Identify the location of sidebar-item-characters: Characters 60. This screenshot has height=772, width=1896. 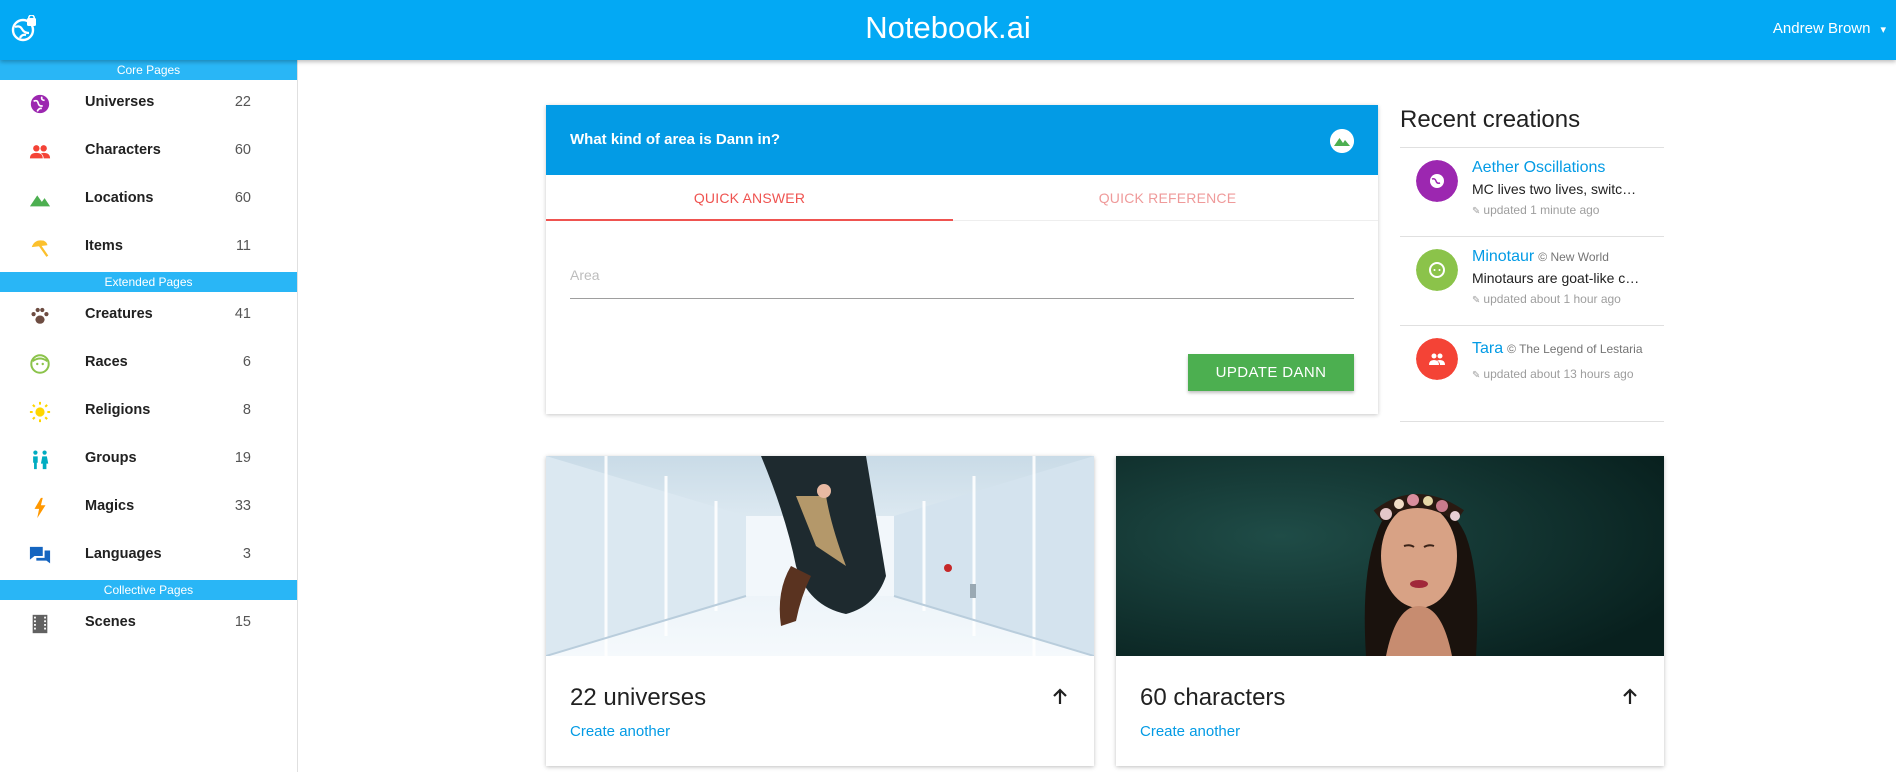
(148, 152).